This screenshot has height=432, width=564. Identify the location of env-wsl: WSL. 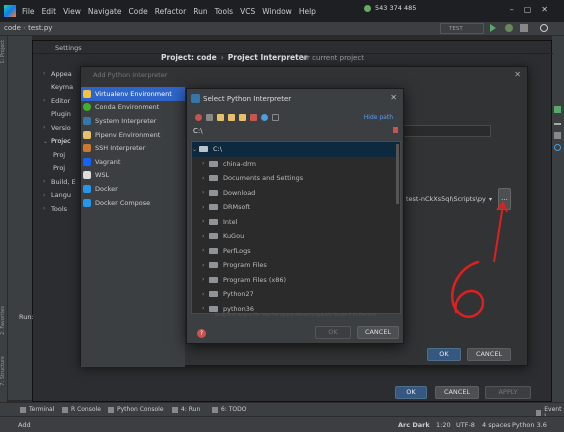
(133, 176).